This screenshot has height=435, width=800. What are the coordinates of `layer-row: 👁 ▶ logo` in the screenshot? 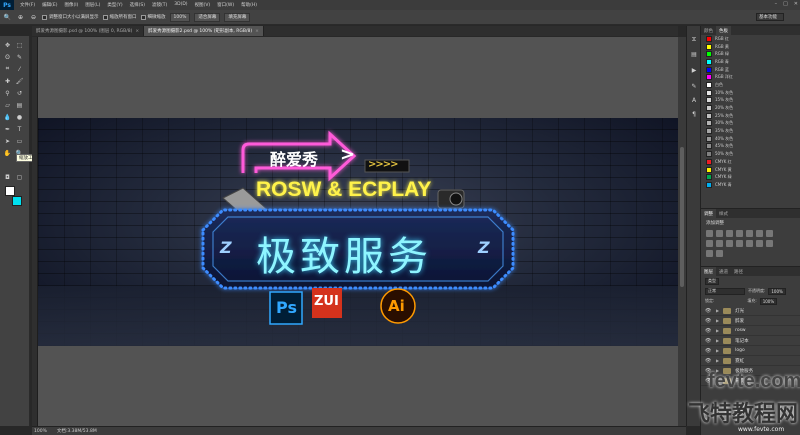 It's located at (750, 351).